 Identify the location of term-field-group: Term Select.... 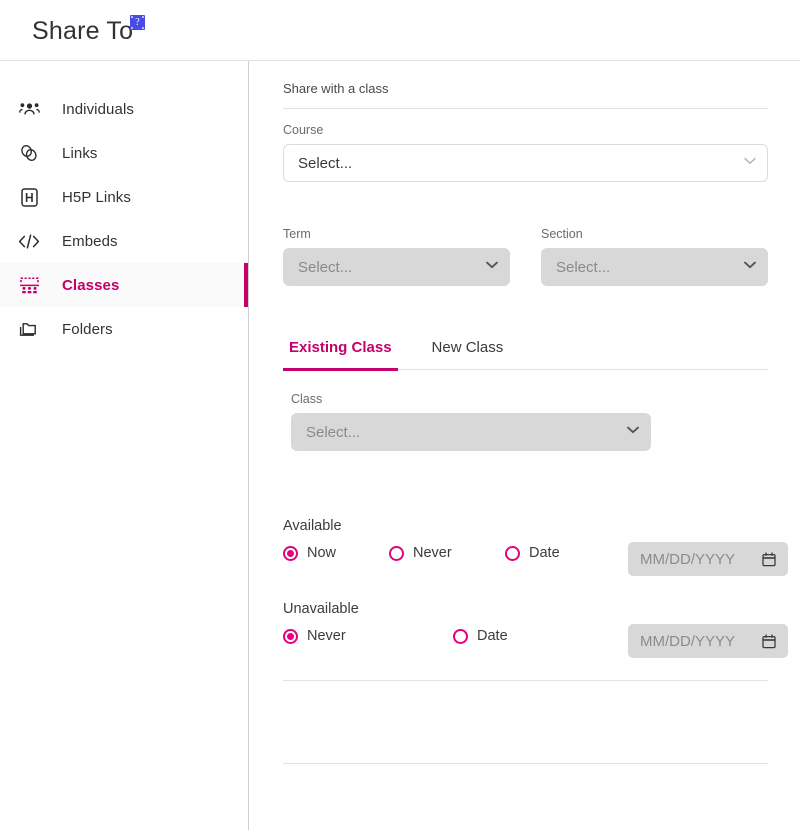
(396, 256).